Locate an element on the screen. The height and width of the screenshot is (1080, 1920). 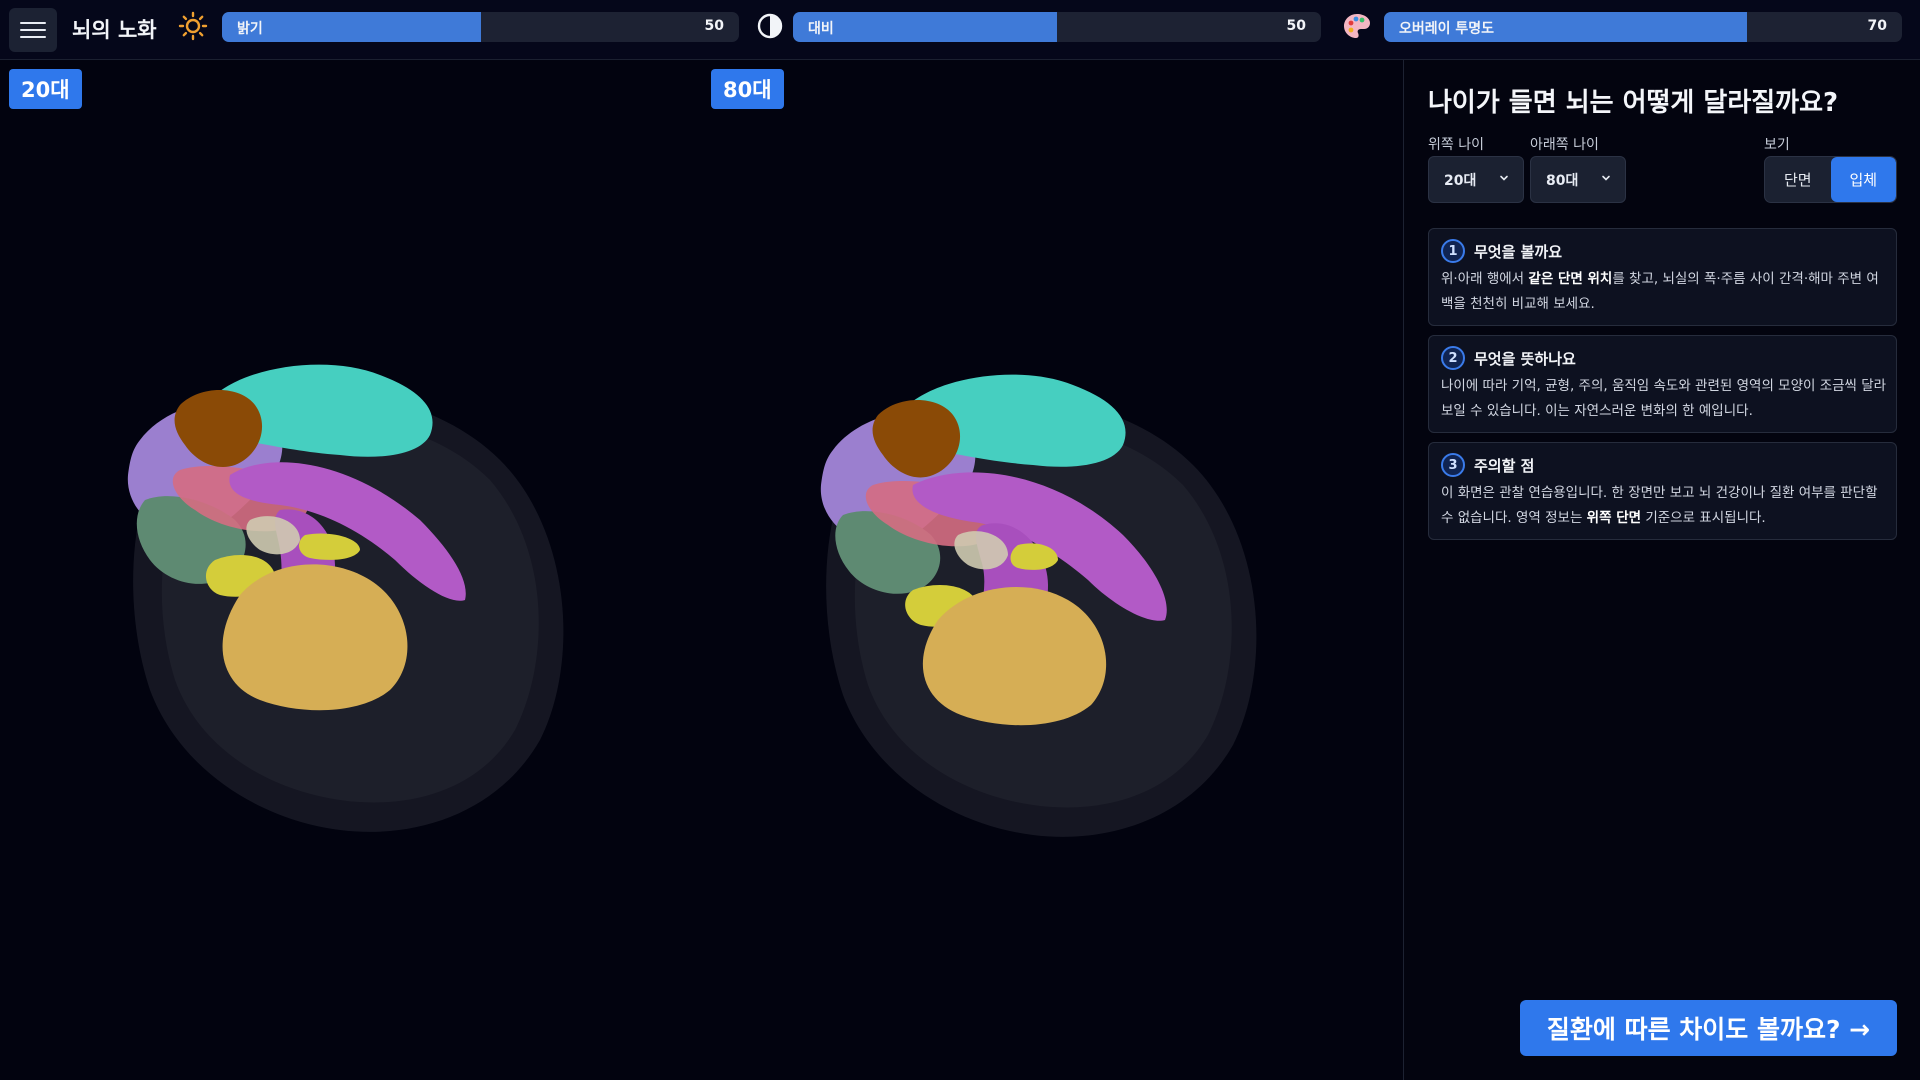
step-number: 1 is located at coordinates (1453, 251).